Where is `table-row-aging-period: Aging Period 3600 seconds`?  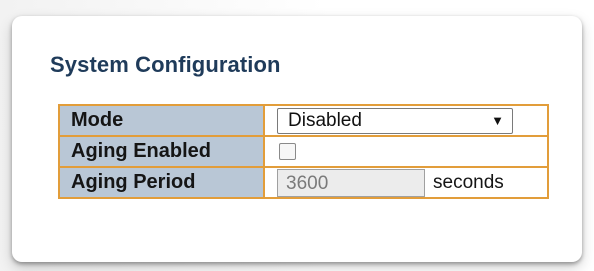
table-row-aging-period: Aging Period 3600 seconds is located at coordinates (303, 182).